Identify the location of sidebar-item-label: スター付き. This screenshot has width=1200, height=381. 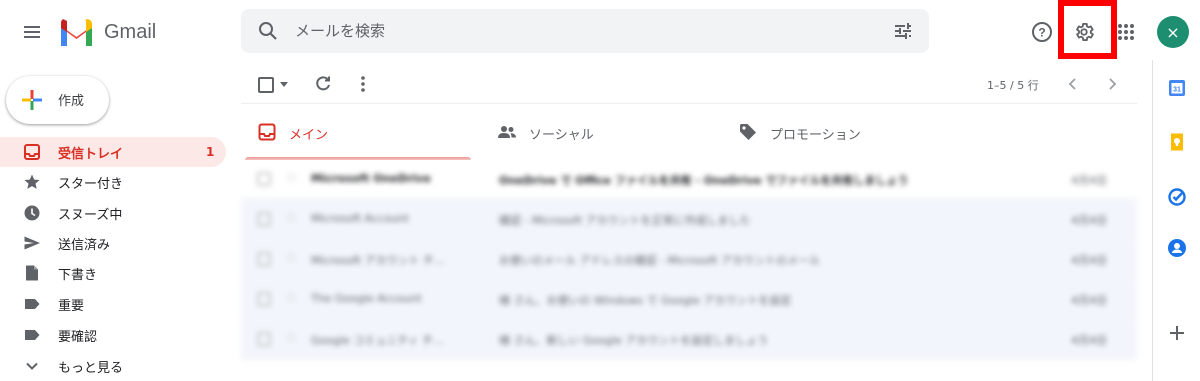
(91, 184).